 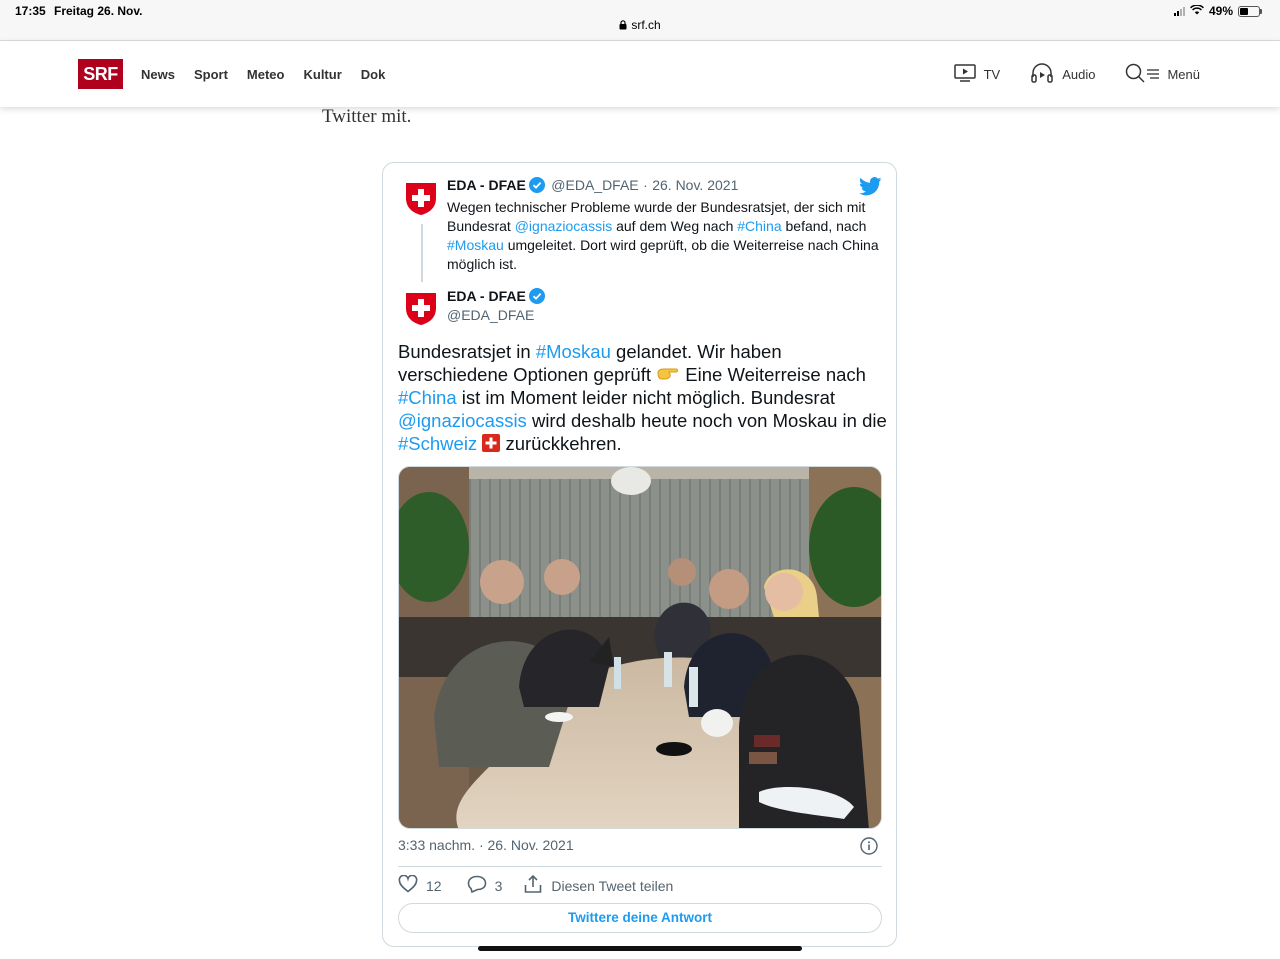 I want to click on tweet-text-segment: Bundesratsjet in, so click(x=467, y=351).